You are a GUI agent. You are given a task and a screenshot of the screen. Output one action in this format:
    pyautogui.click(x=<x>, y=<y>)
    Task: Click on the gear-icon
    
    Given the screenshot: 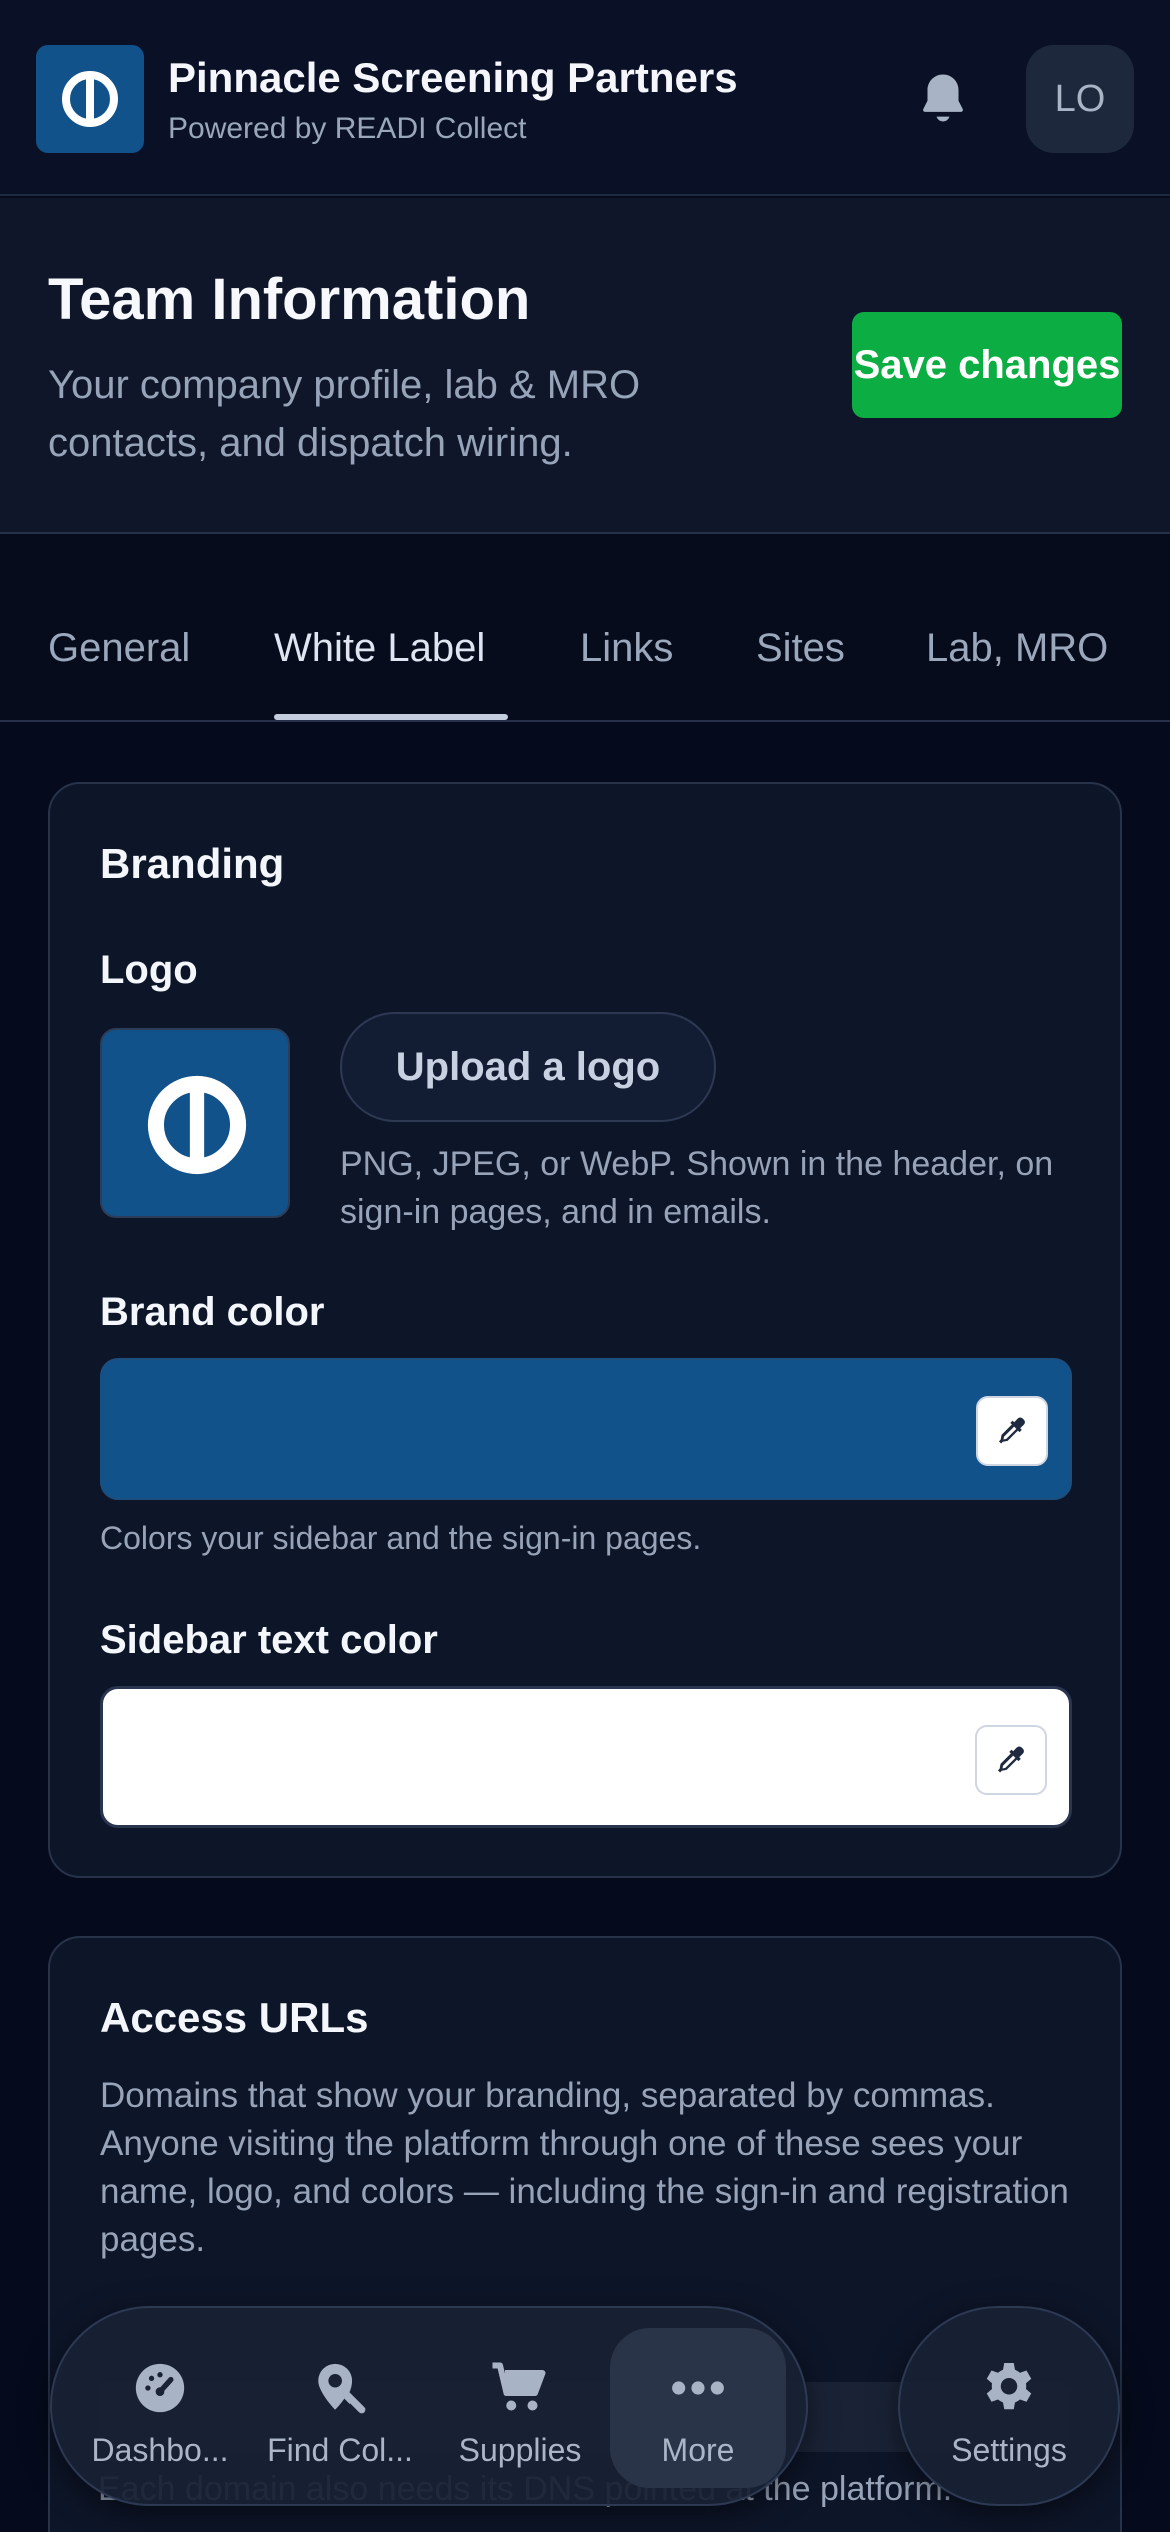 What is the action you would take?
    pyautogui.click(x=1009, y=2388)
    